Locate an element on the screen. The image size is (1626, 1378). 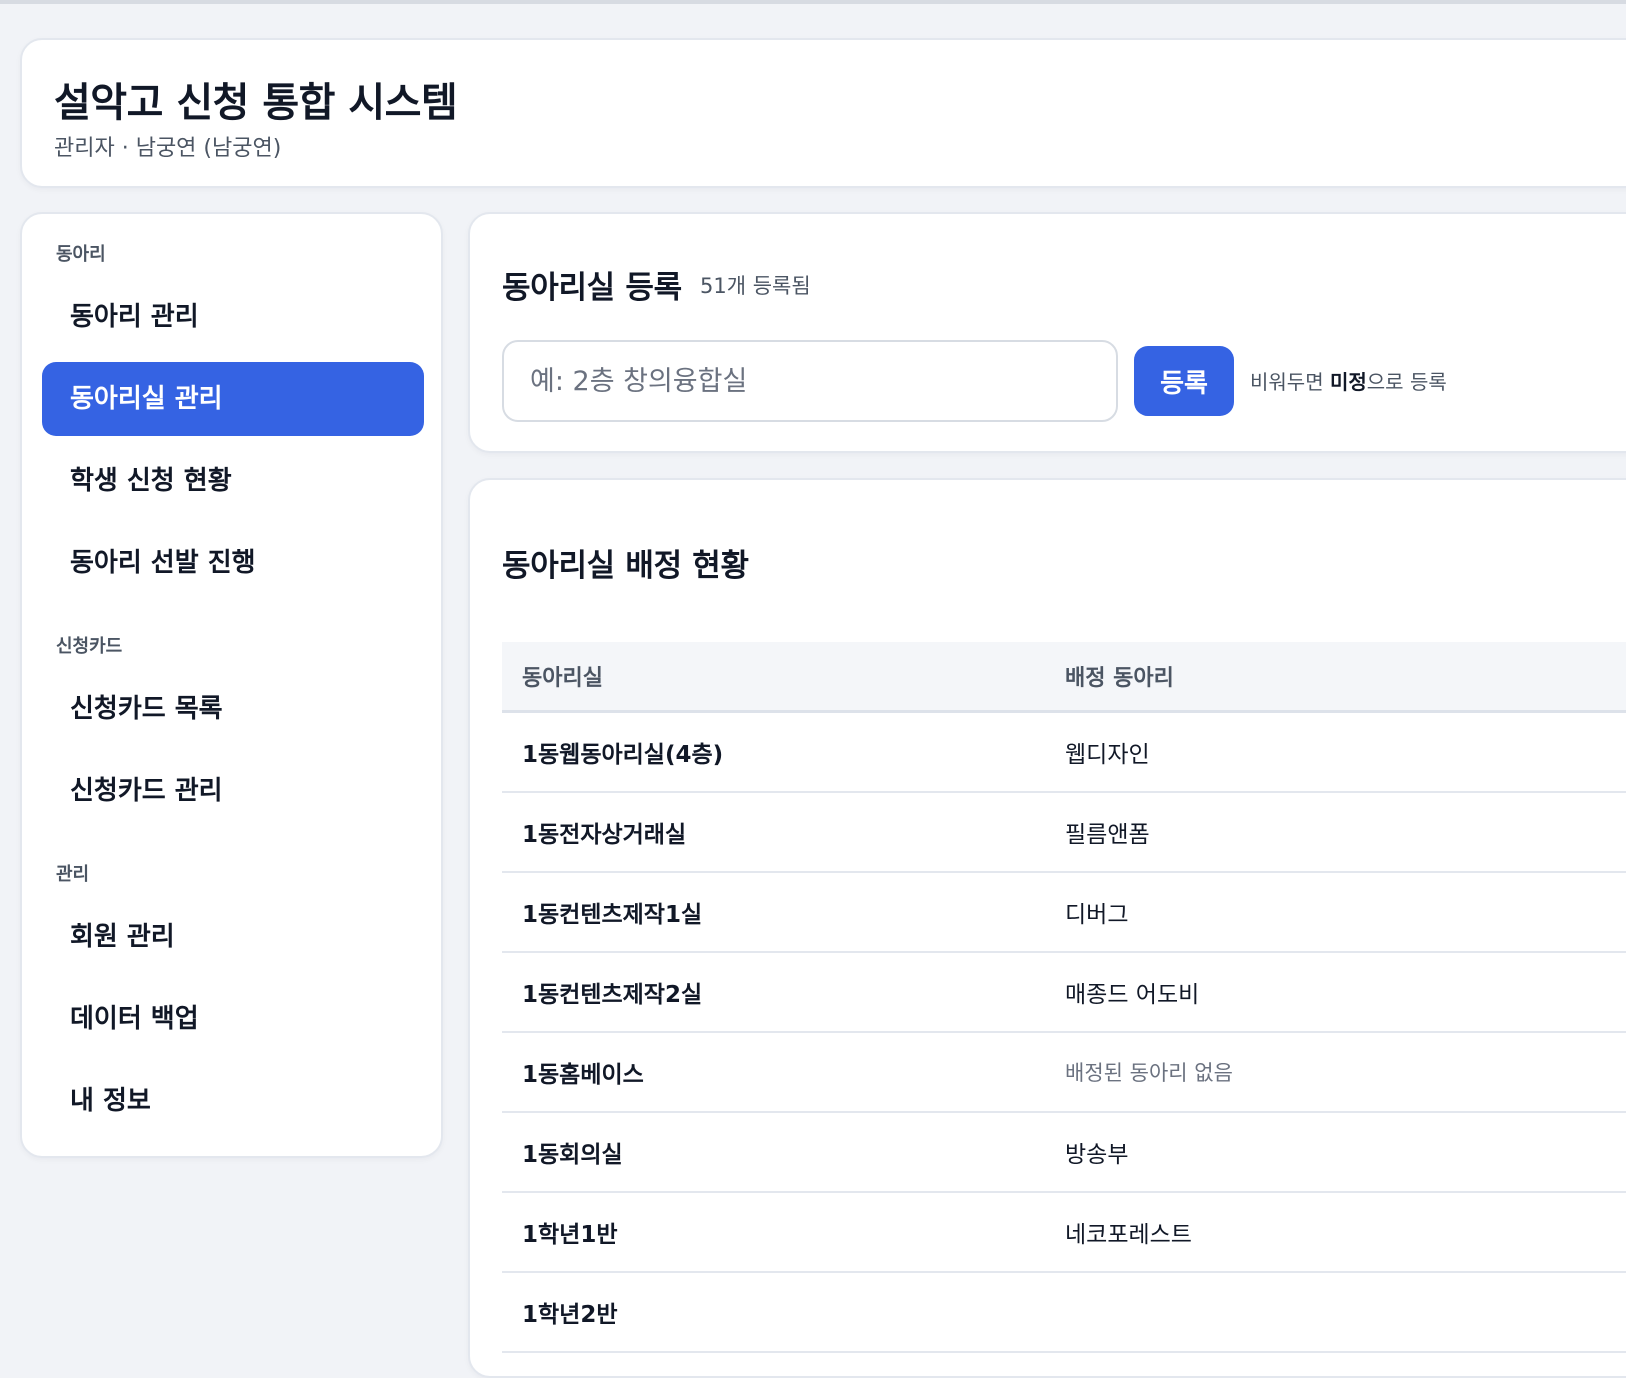
sidebar-item-club-management: 동아리 관리 is located at coordinates (233, 317).